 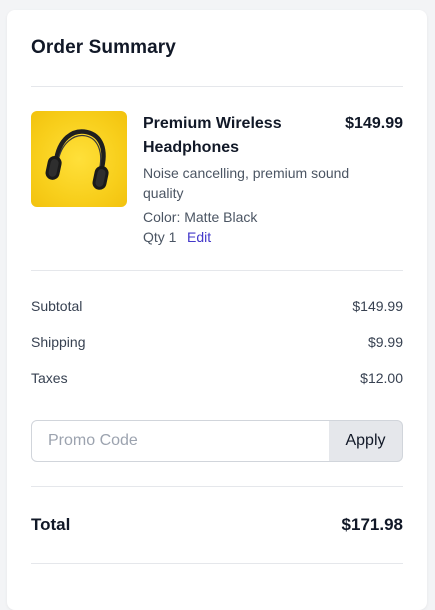 What do you see at coordinates (372, 524) in the screenshot?
I see `total-value: $171.98` at bounding box center [372, 524].